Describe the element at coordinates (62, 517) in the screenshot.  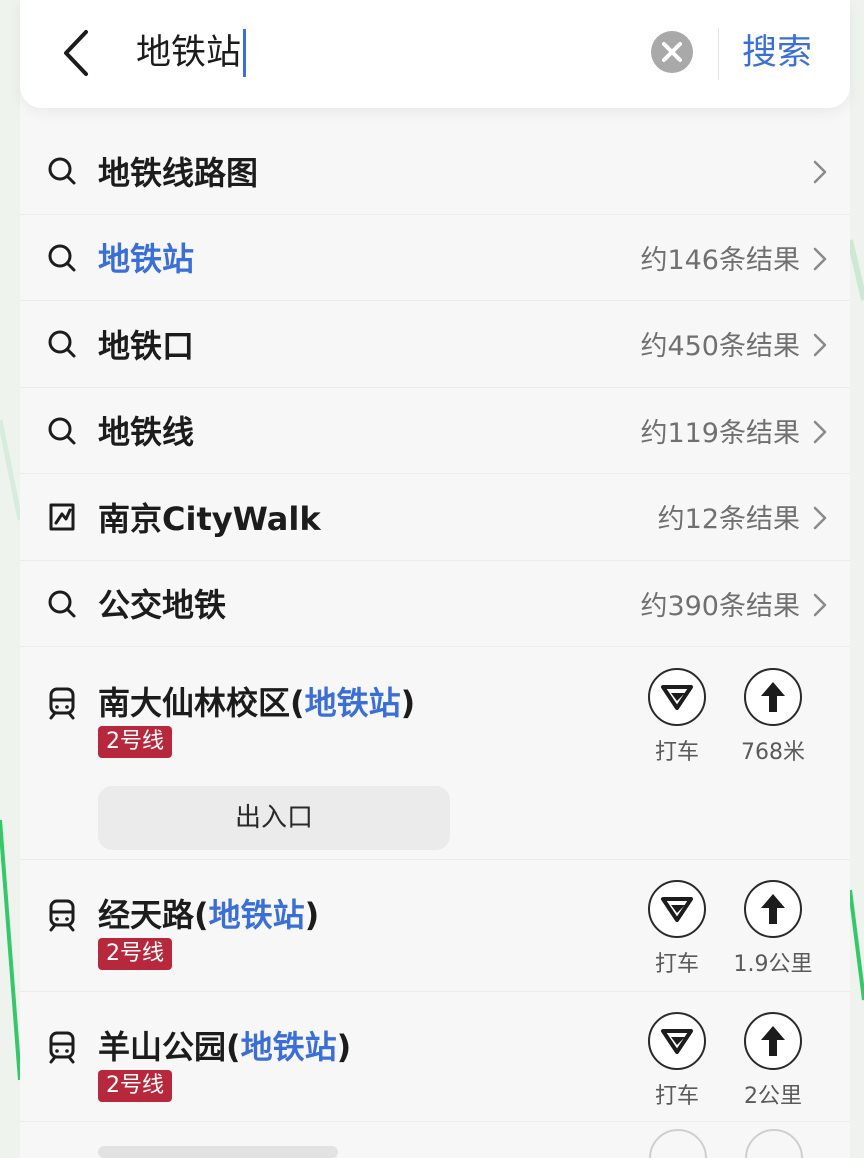
I see `map-pin-square-icon` at that location.